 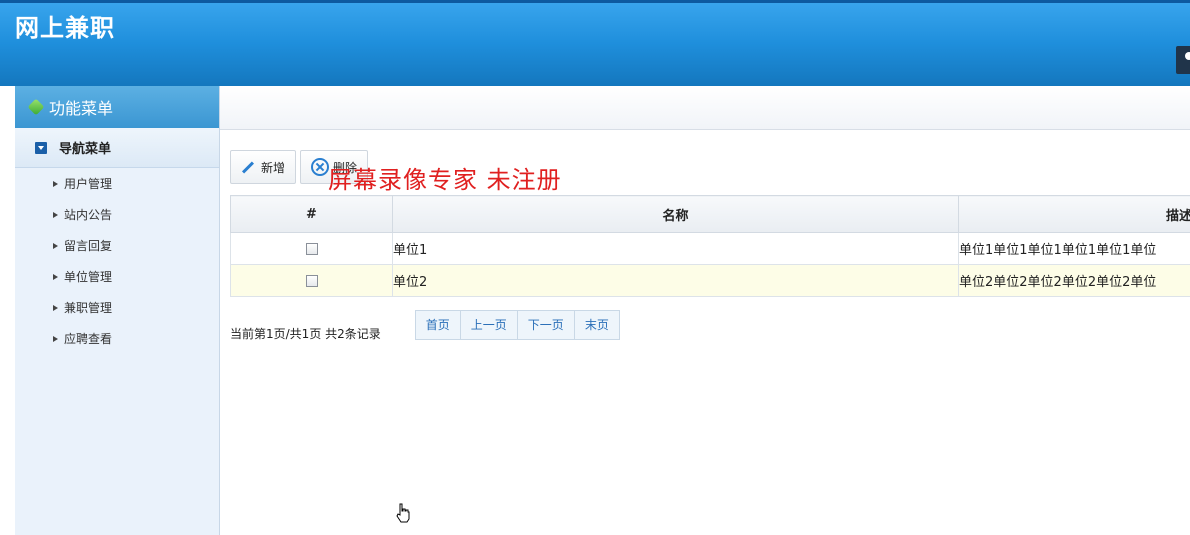 I want to click on name-cell: 单位1, so click(x=675, y=248).